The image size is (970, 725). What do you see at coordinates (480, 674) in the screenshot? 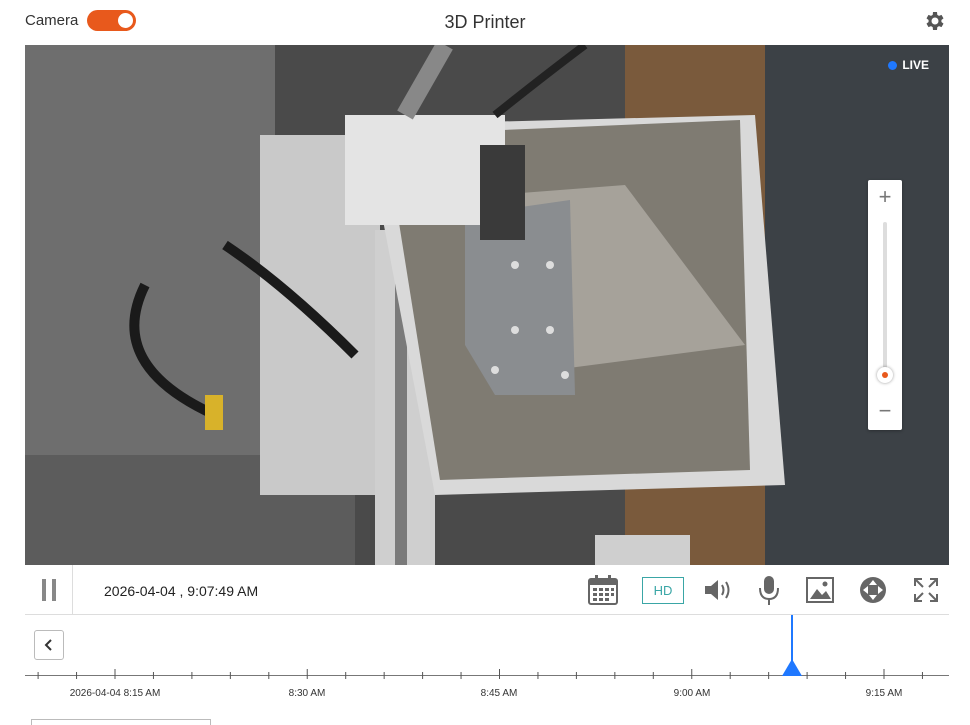
I see `timeline-ticks` at bounding box center [480, 674].